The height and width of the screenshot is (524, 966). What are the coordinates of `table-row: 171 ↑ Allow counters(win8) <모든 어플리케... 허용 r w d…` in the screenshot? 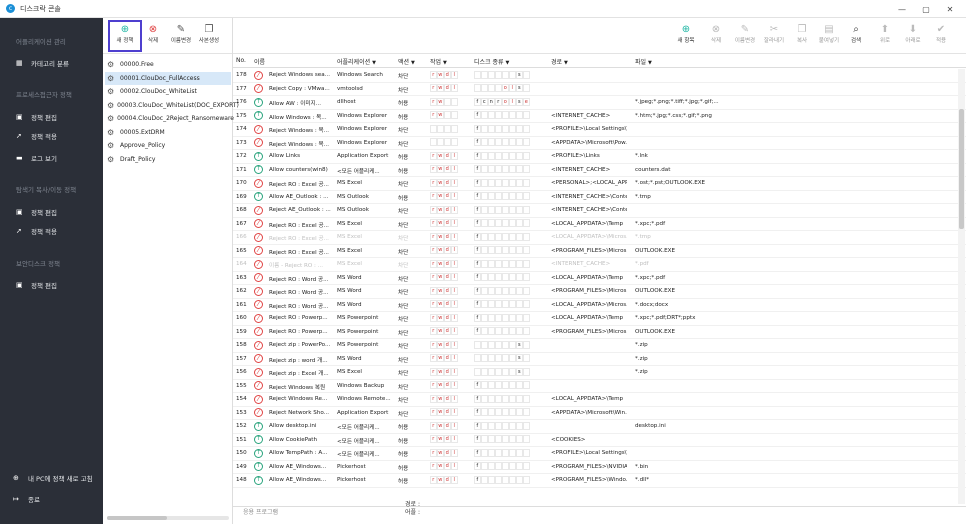 It's located at (599, 170).